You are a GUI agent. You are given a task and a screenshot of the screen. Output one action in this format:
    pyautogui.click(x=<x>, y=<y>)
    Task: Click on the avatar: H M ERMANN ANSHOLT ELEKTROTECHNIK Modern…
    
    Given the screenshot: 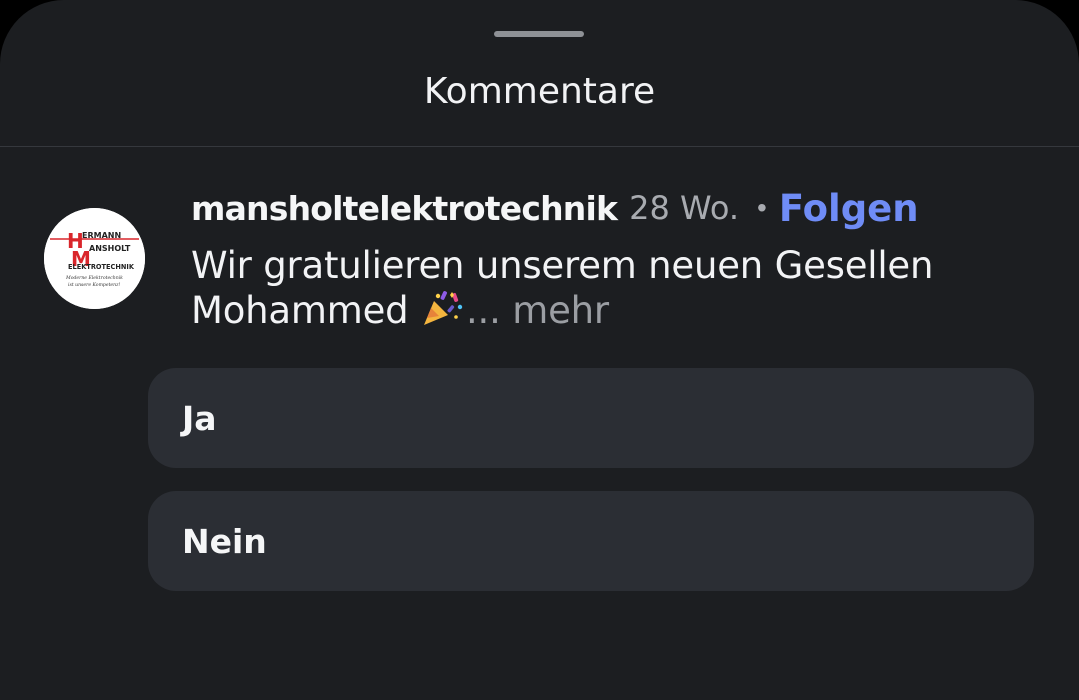 What is the action you would take?
    pyautogui.click(x=94, y=258)
    